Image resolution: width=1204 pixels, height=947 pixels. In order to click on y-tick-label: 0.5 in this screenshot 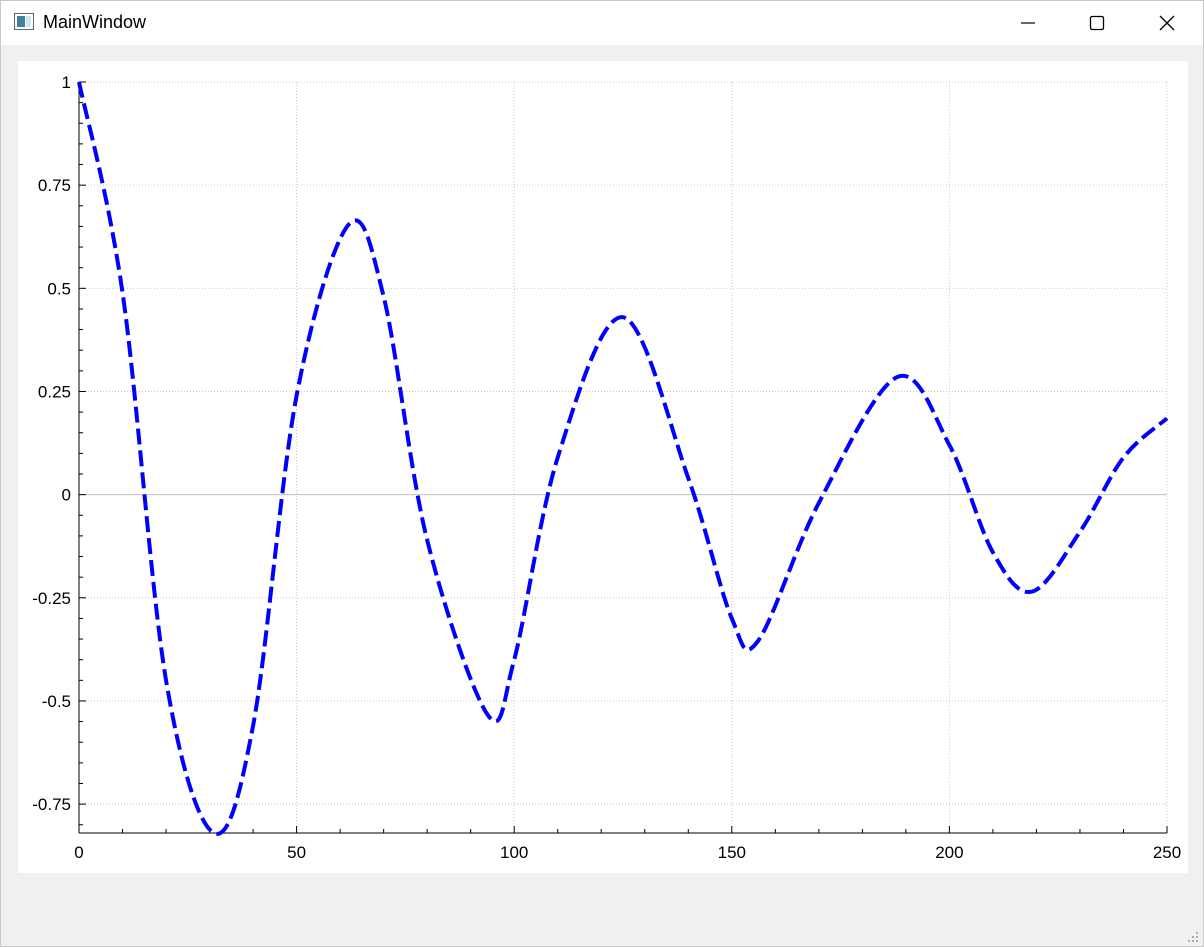, I will do `click(59, 288)`.